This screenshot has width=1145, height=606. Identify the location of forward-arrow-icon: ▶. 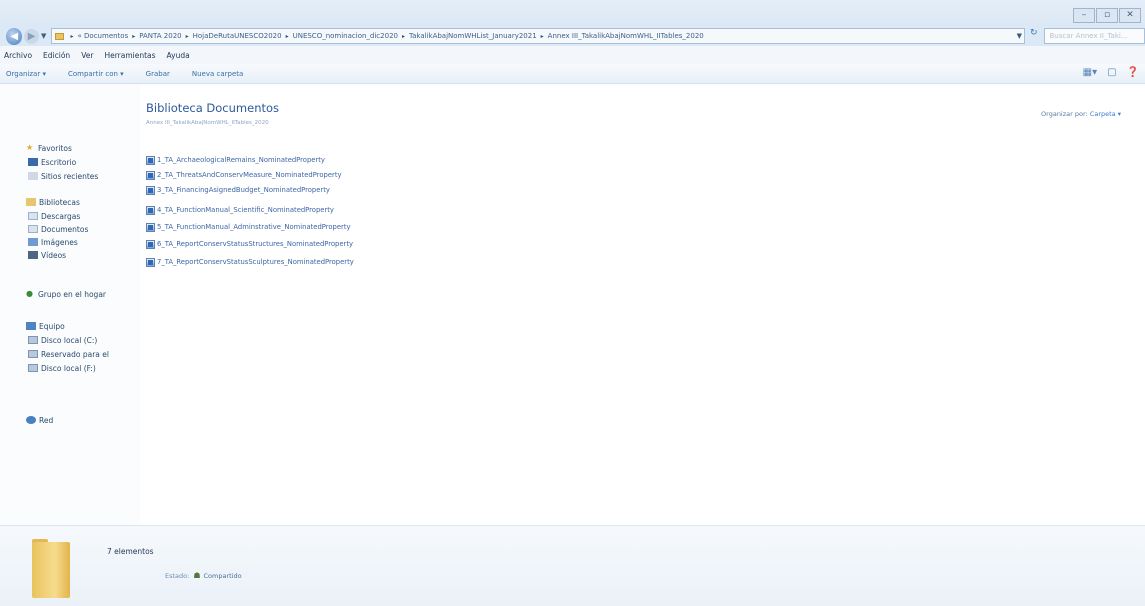
(31, 36).